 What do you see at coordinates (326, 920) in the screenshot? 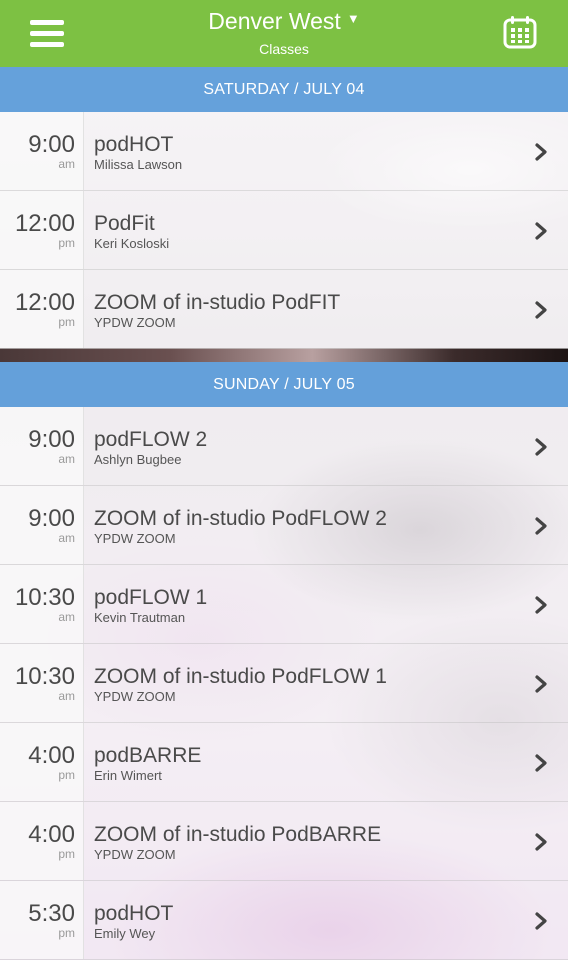
I see `class-info: podHOT Emily Wey` at bounding box center [326, 920].